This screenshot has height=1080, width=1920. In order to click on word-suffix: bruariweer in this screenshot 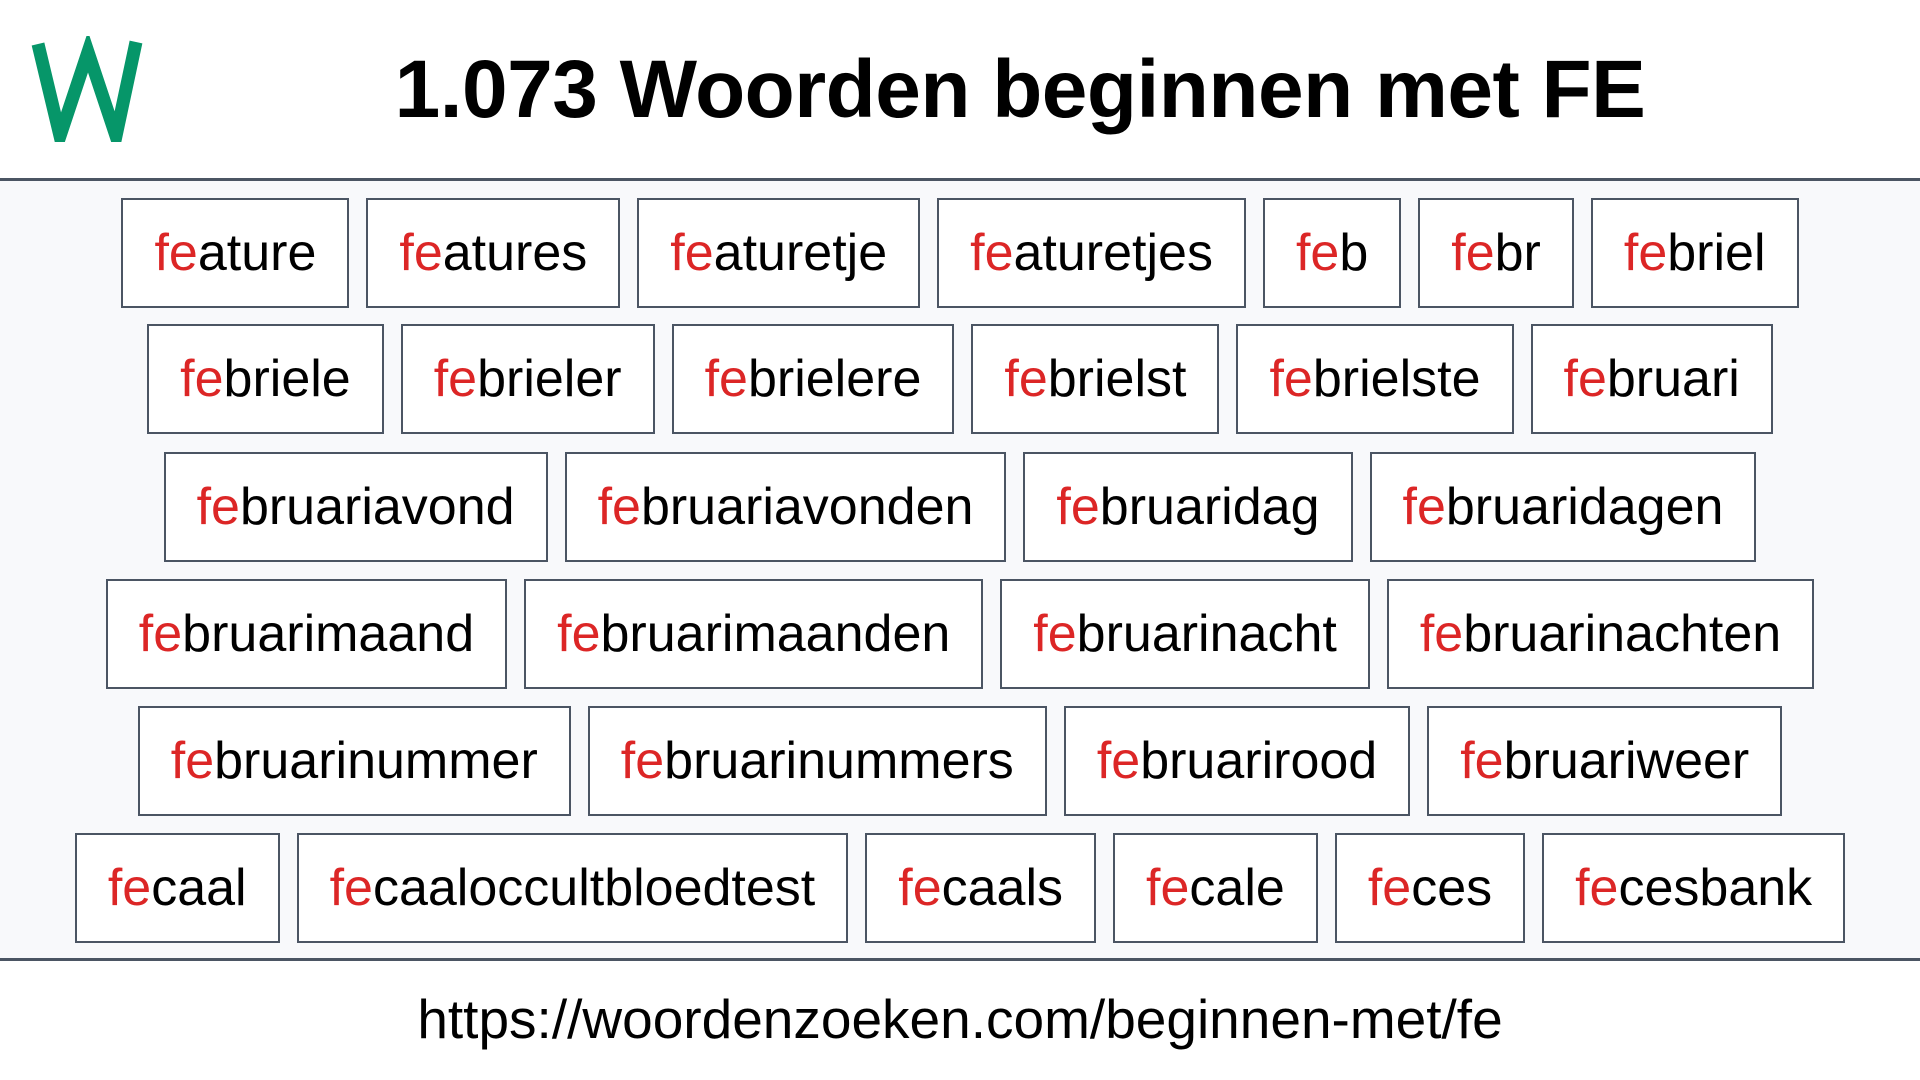, I will do `click(1626, 761)`.